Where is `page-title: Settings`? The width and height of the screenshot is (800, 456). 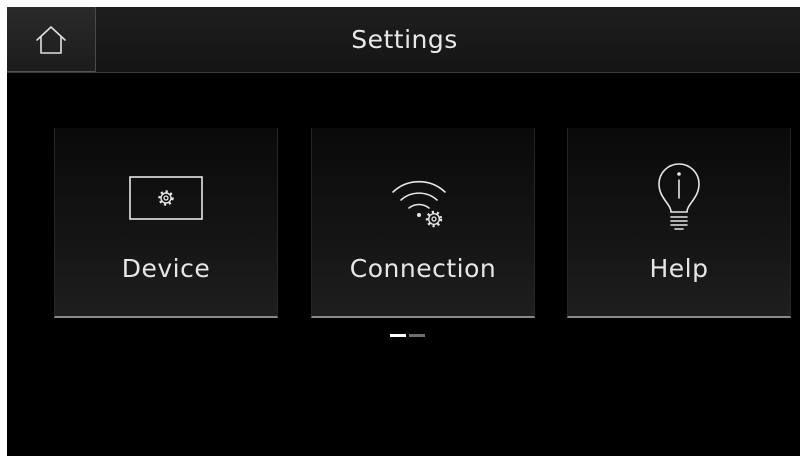 page-title: Settings is located at coordinates (404, 39).